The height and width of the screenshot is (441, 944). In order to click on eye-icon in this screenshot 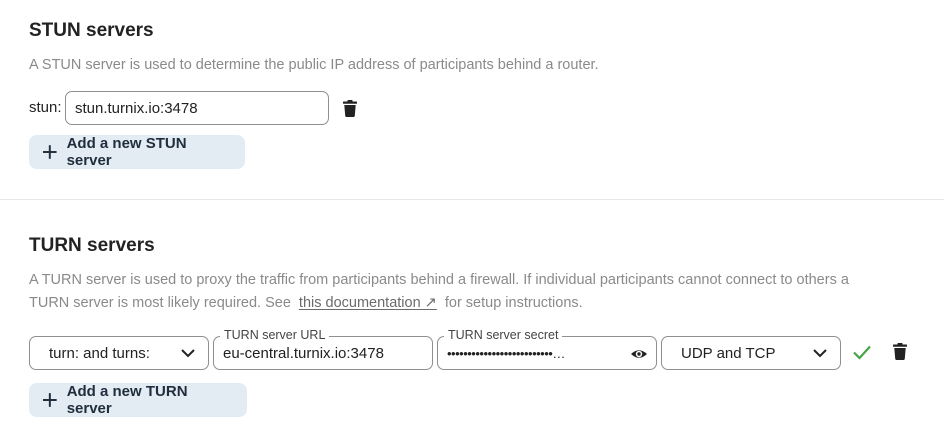, I will do `click(639, 354)`.